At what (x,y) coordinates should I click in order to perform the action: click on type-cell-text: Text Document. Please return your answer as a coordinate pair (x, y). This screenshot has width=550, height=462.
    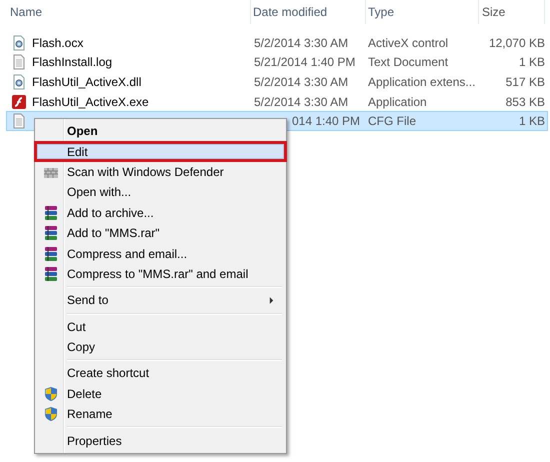
    Looking at the image, I should click on (408, 62).